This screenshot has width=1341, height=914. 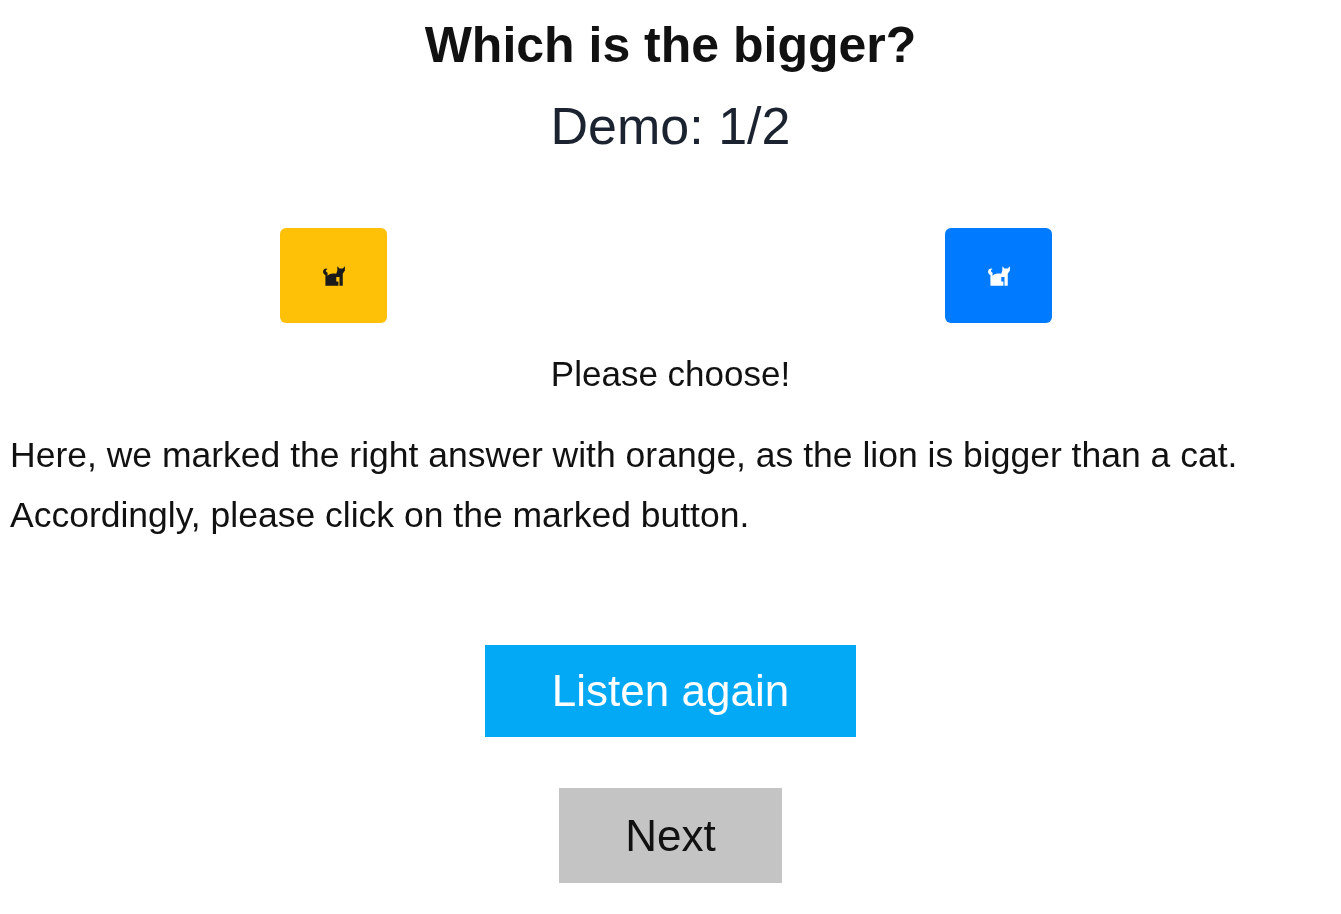 I want to click on page-title: Which is the bigger?, so click(x=670, y=45).